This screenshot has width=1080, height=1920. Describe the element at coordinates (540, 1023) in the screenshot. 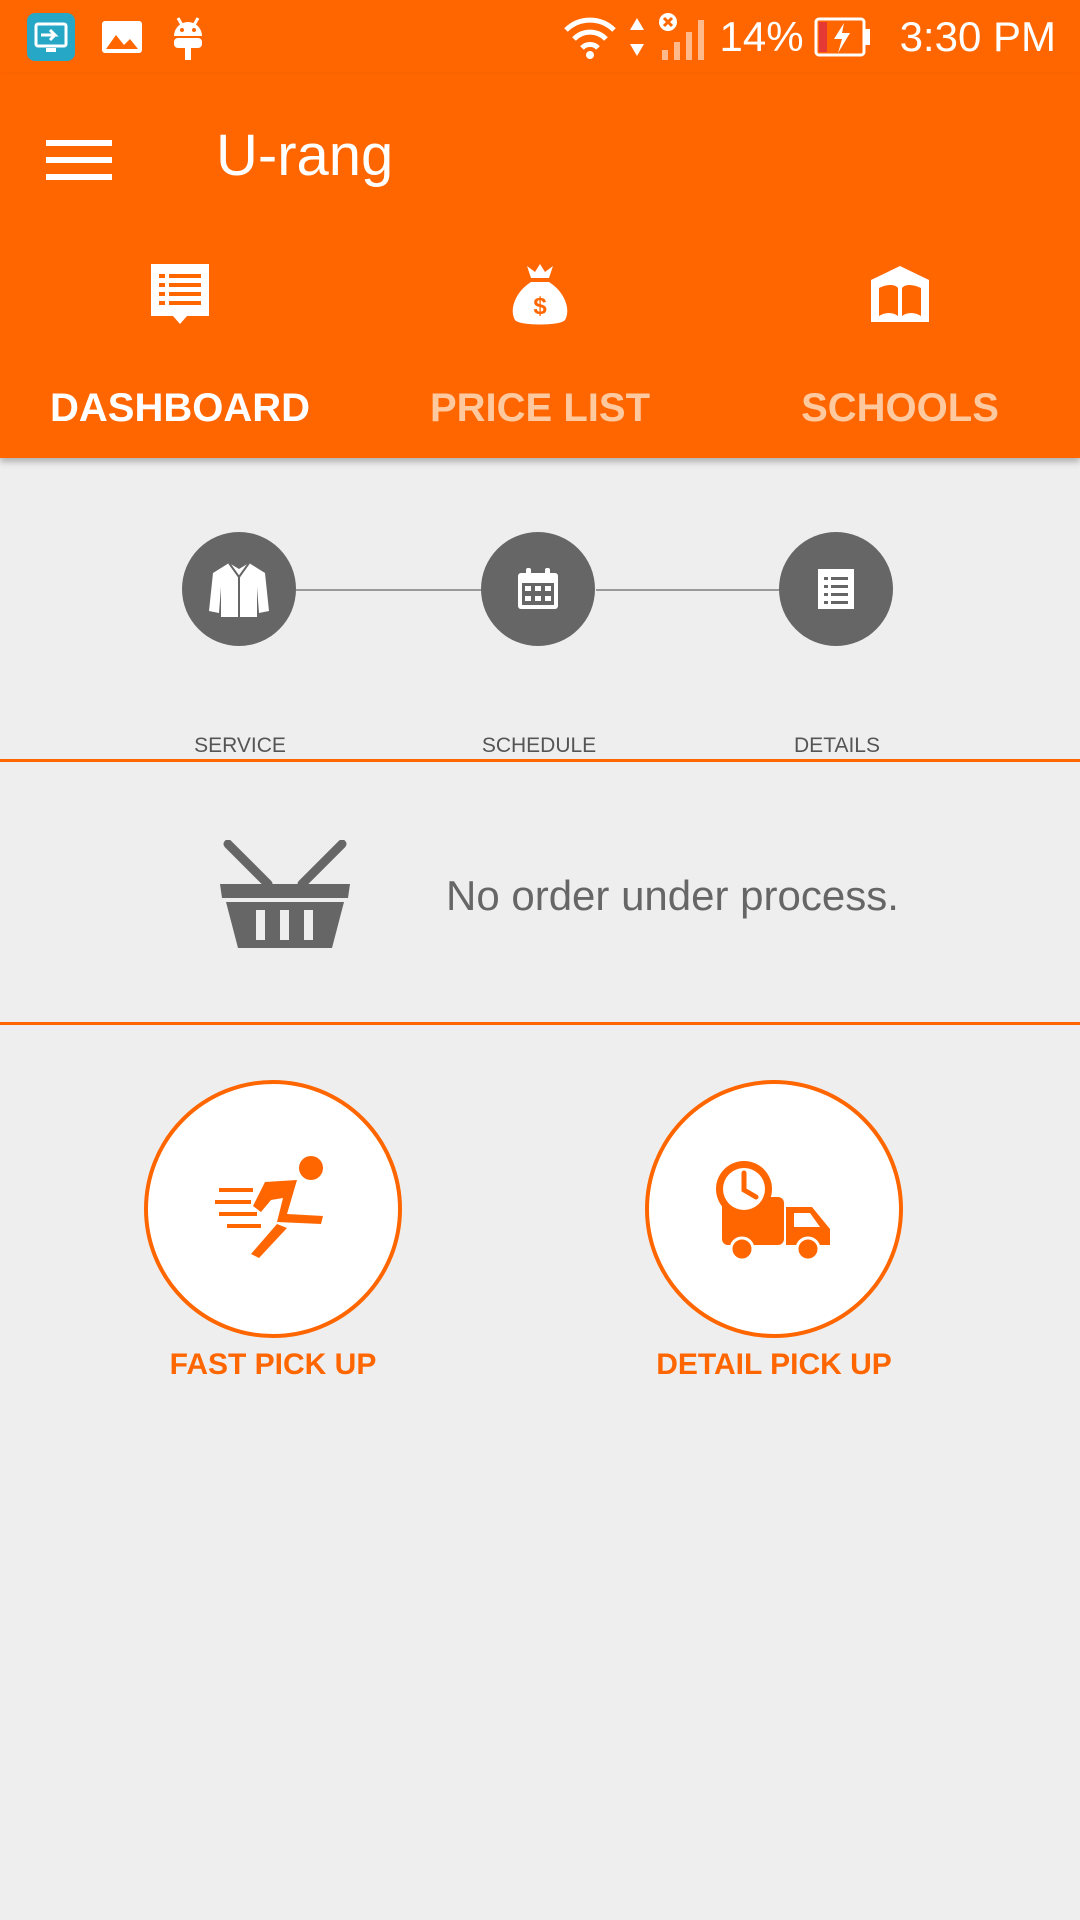

I see `section-divider` at that location.